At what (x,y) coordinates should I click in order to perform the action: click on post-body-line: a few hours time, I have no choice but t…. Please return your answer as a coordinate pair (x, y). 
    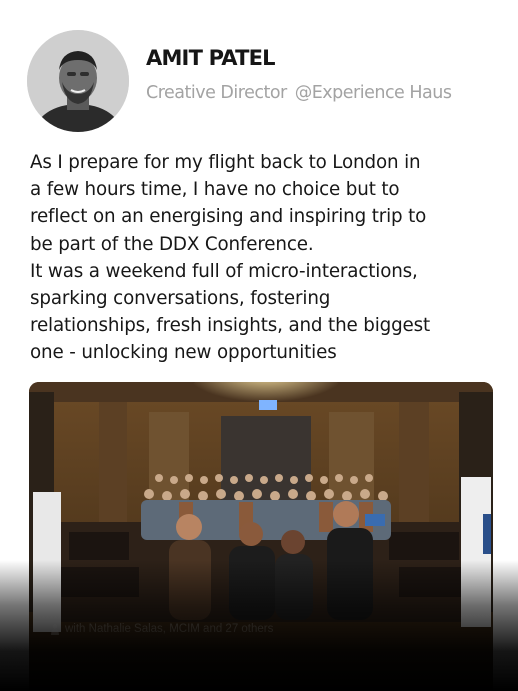
    Looking at the image, I should click on (215, 190).